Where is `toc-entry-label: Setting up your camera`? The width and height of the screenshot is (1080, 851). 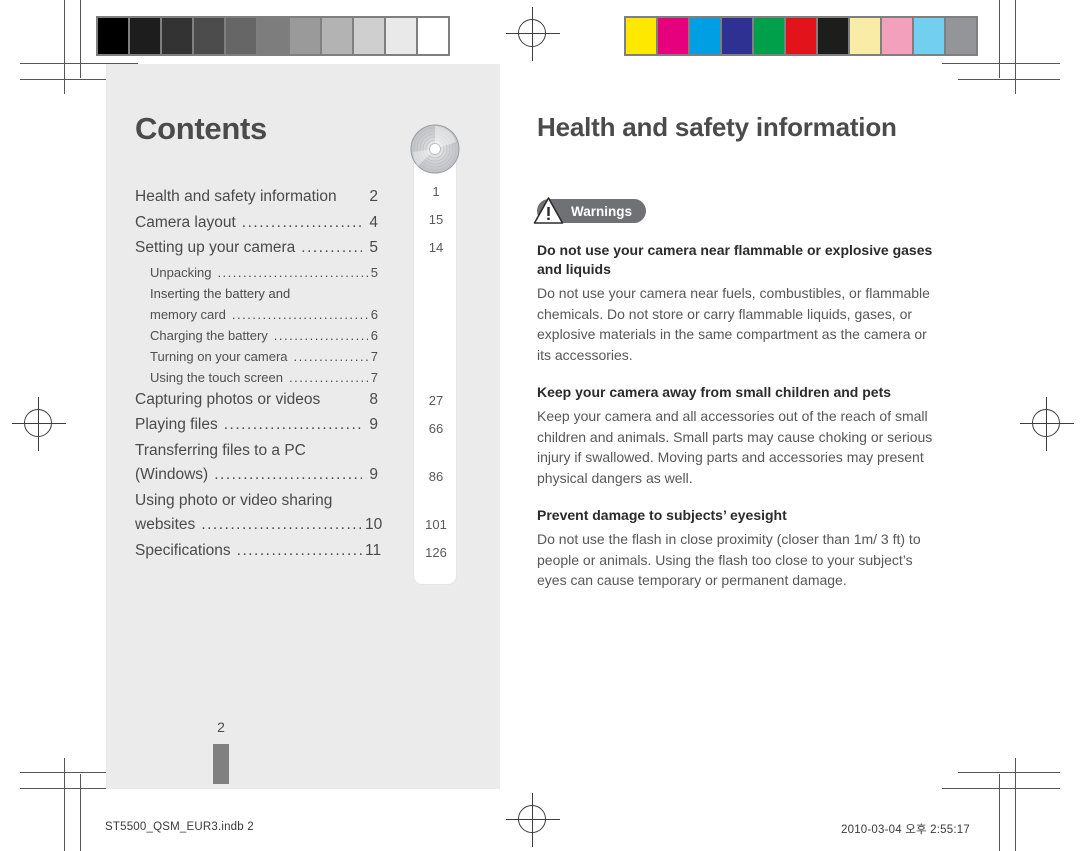 toc-entry-label: Setting up your camera is located at coordinates (215, 247).